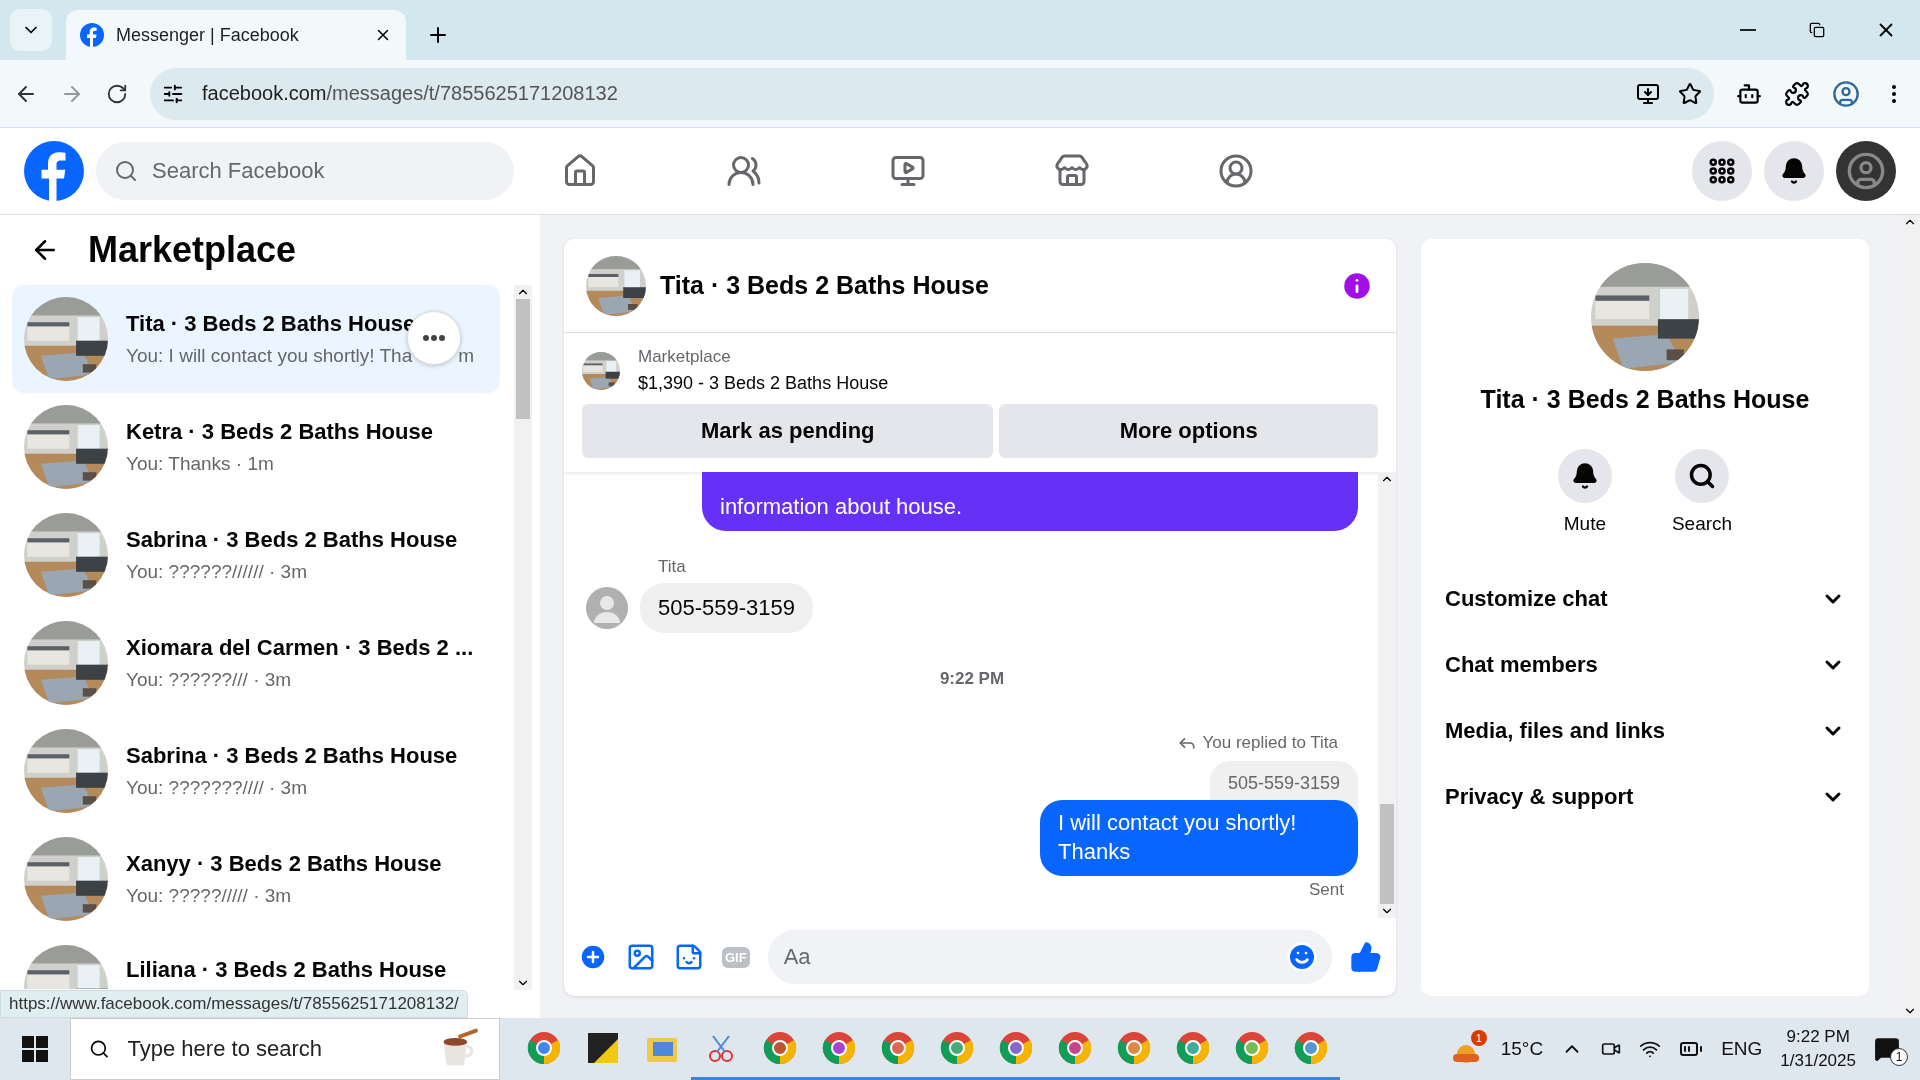 This screenshot has height=1080, width=1920. I want to click on sidebar-title: Marketplace, so click(192, 250).